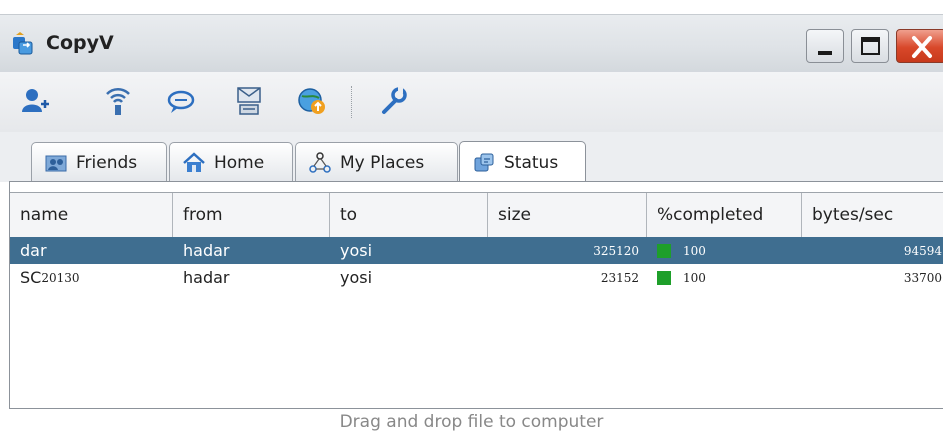  Describe the element at coordinates (922, 277) in the screenshot. I see `cell-bytes-sec: 33700` at that location.